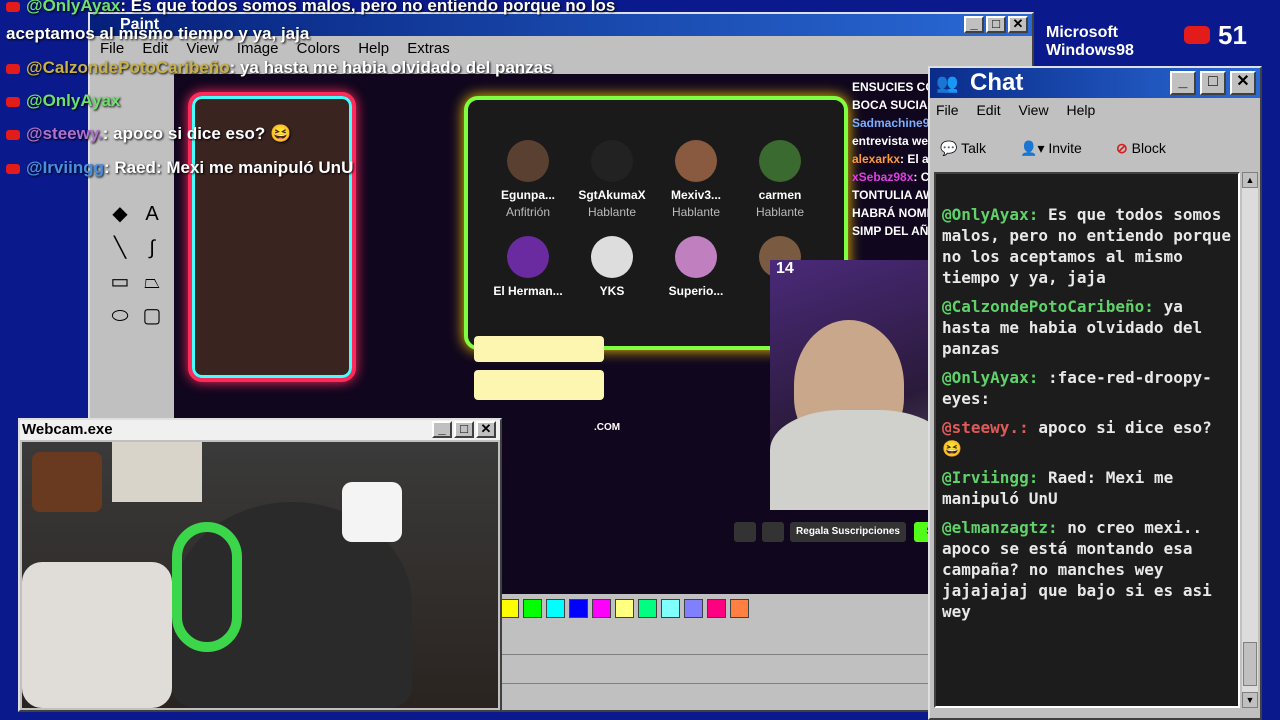 This screenshot has height=720, width=1280. Describe the element at coordinates (1077, 388) in the screenshot. I see `chat-message: @OnlyAyax: :face-red-droopy-eyes:` at that location.